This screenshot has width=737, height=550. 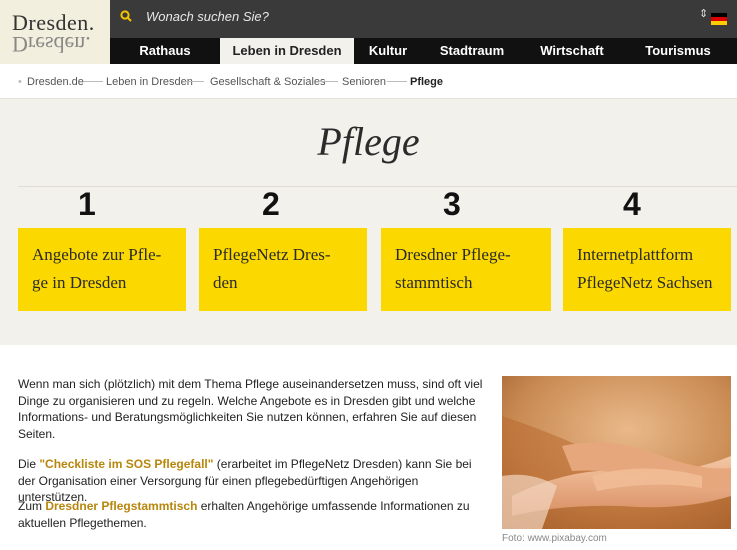 What do you see at coordinates (51, 44) in the screenshot?
I see `logo-reflection: Dresden.` at bounding box center [51, 44].